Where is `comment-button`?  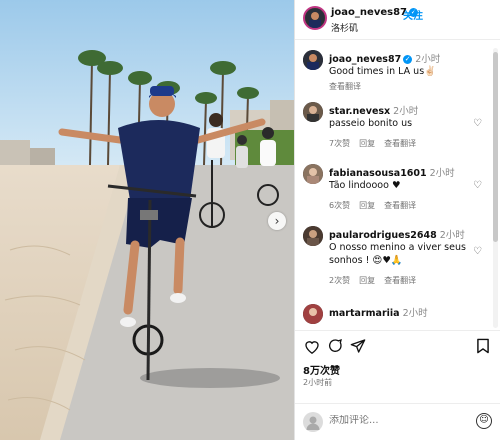
comment-button is located at coordinates (335, 346).